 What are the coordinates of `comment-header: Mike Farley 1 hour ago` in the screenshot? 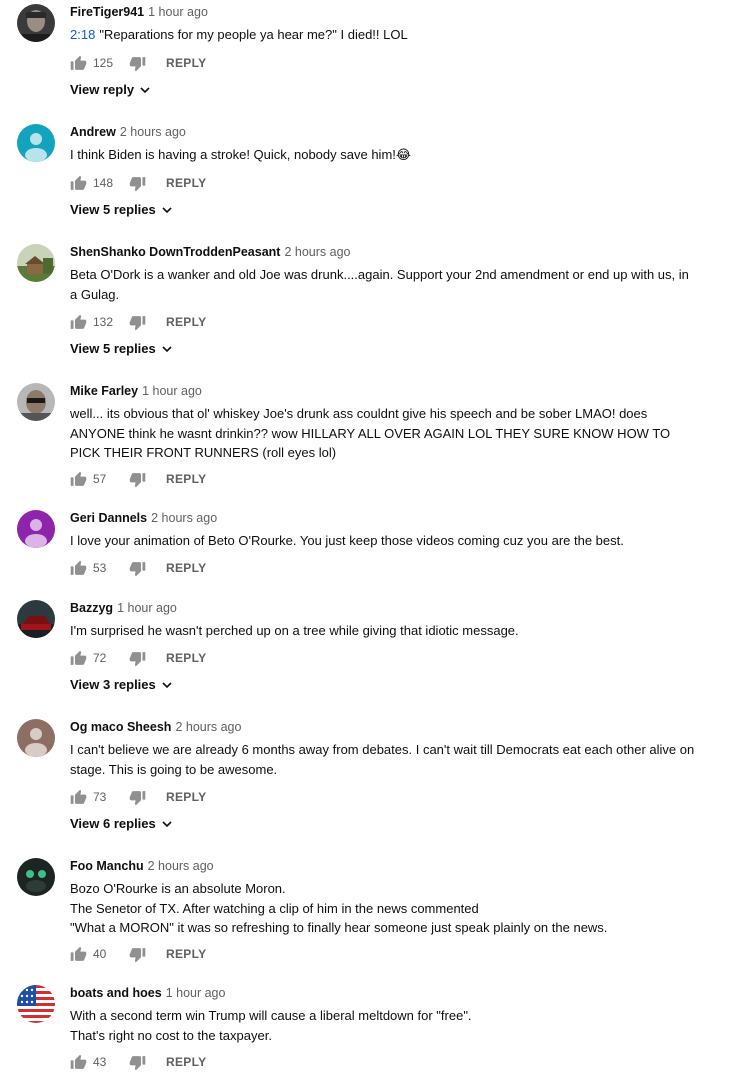 It's located at (383, 391).